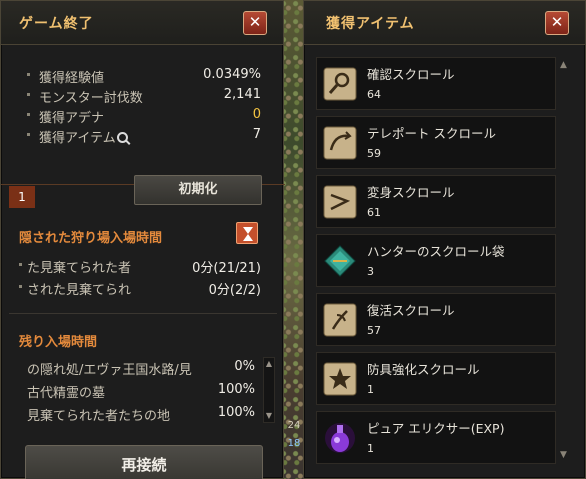 The image size is (586, 479). I want to click on remaining-time-title: 残り入場時間, so click(58, 342).